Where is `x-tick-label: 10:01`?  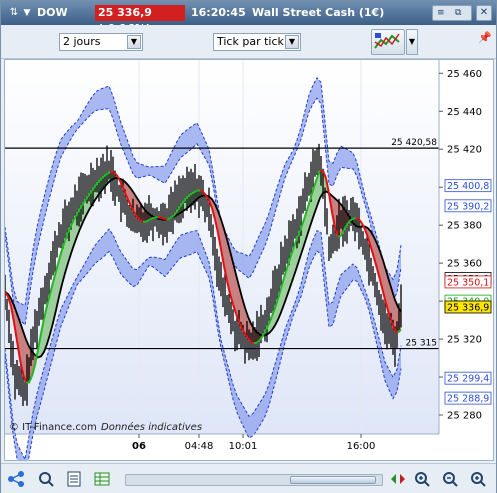 x-tick-label: 10:01 is located at coordinates (243, 446).